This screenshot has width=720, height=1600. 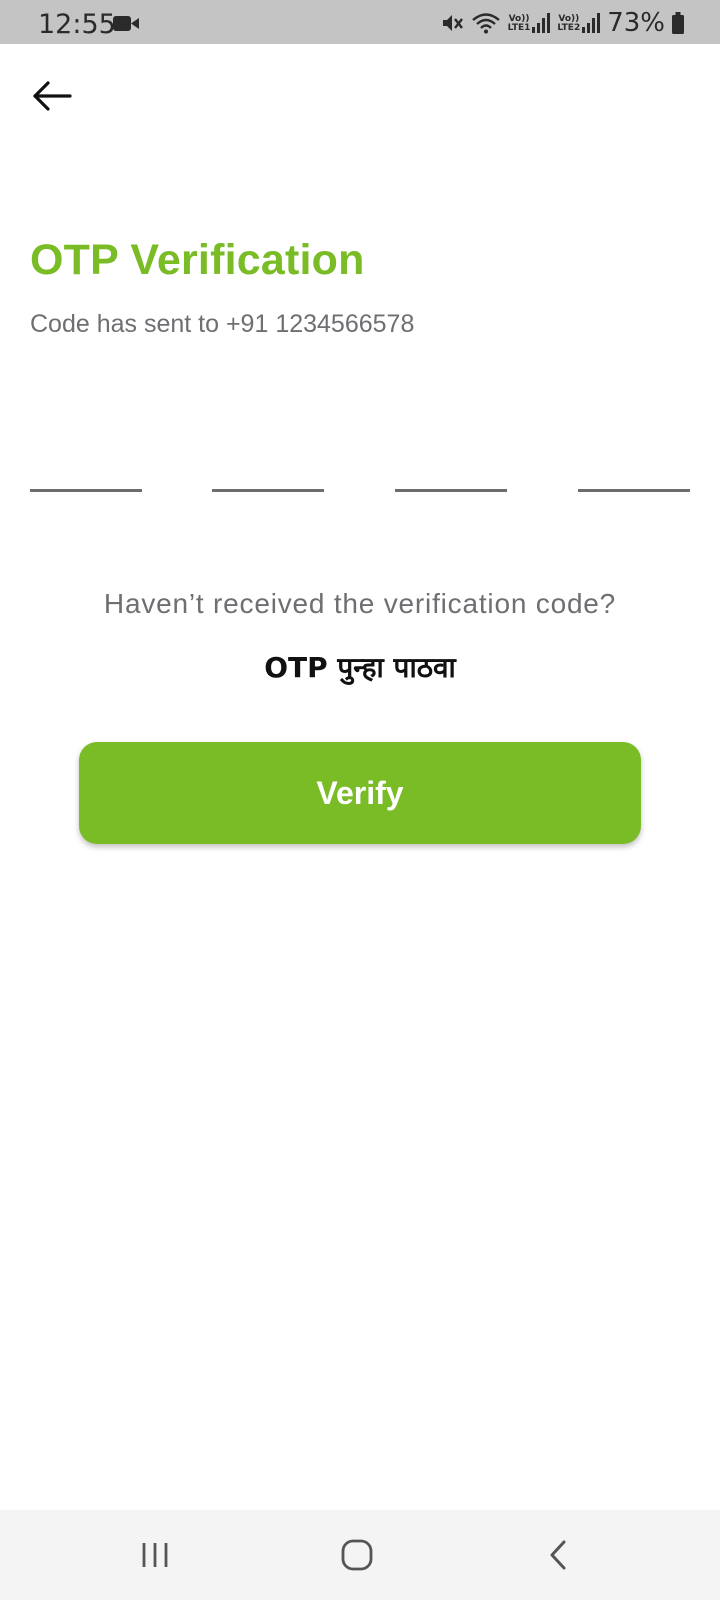 I want to click on phone-number-message: Code has sent to +91 1234566578, so click(x=222, y=324).